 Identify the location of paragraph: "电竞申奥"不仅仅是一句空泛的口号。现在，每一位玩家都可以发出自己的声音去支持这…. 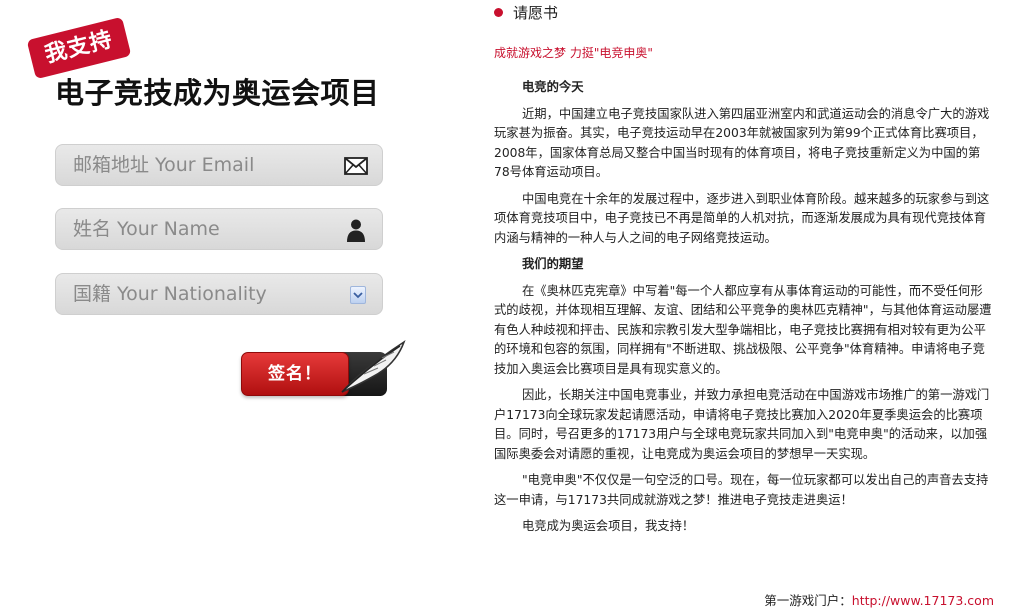
(741, 490).